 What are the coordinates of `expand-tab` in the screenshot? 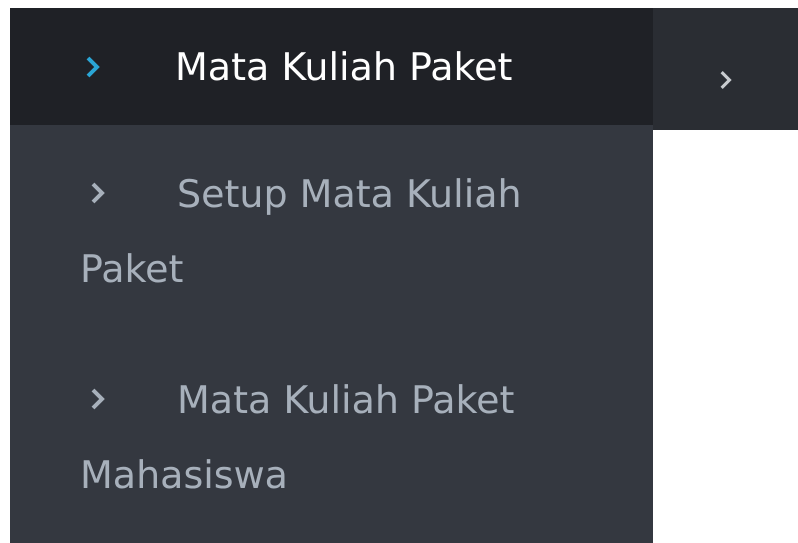 It's located at (725, 69).